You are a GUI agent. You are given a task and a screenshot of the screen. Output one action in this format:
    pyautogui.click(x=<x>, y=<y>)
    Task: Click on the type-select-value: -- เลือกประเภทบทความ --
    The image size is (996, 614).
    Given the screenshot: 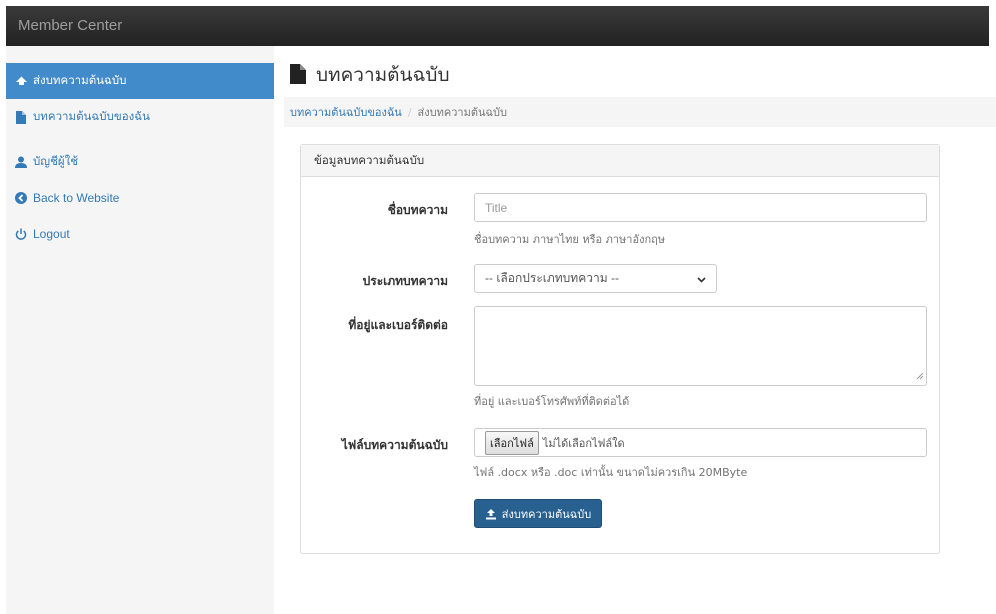 What is the action you would take?
    pyautogui.click(x=552, y=278)
    